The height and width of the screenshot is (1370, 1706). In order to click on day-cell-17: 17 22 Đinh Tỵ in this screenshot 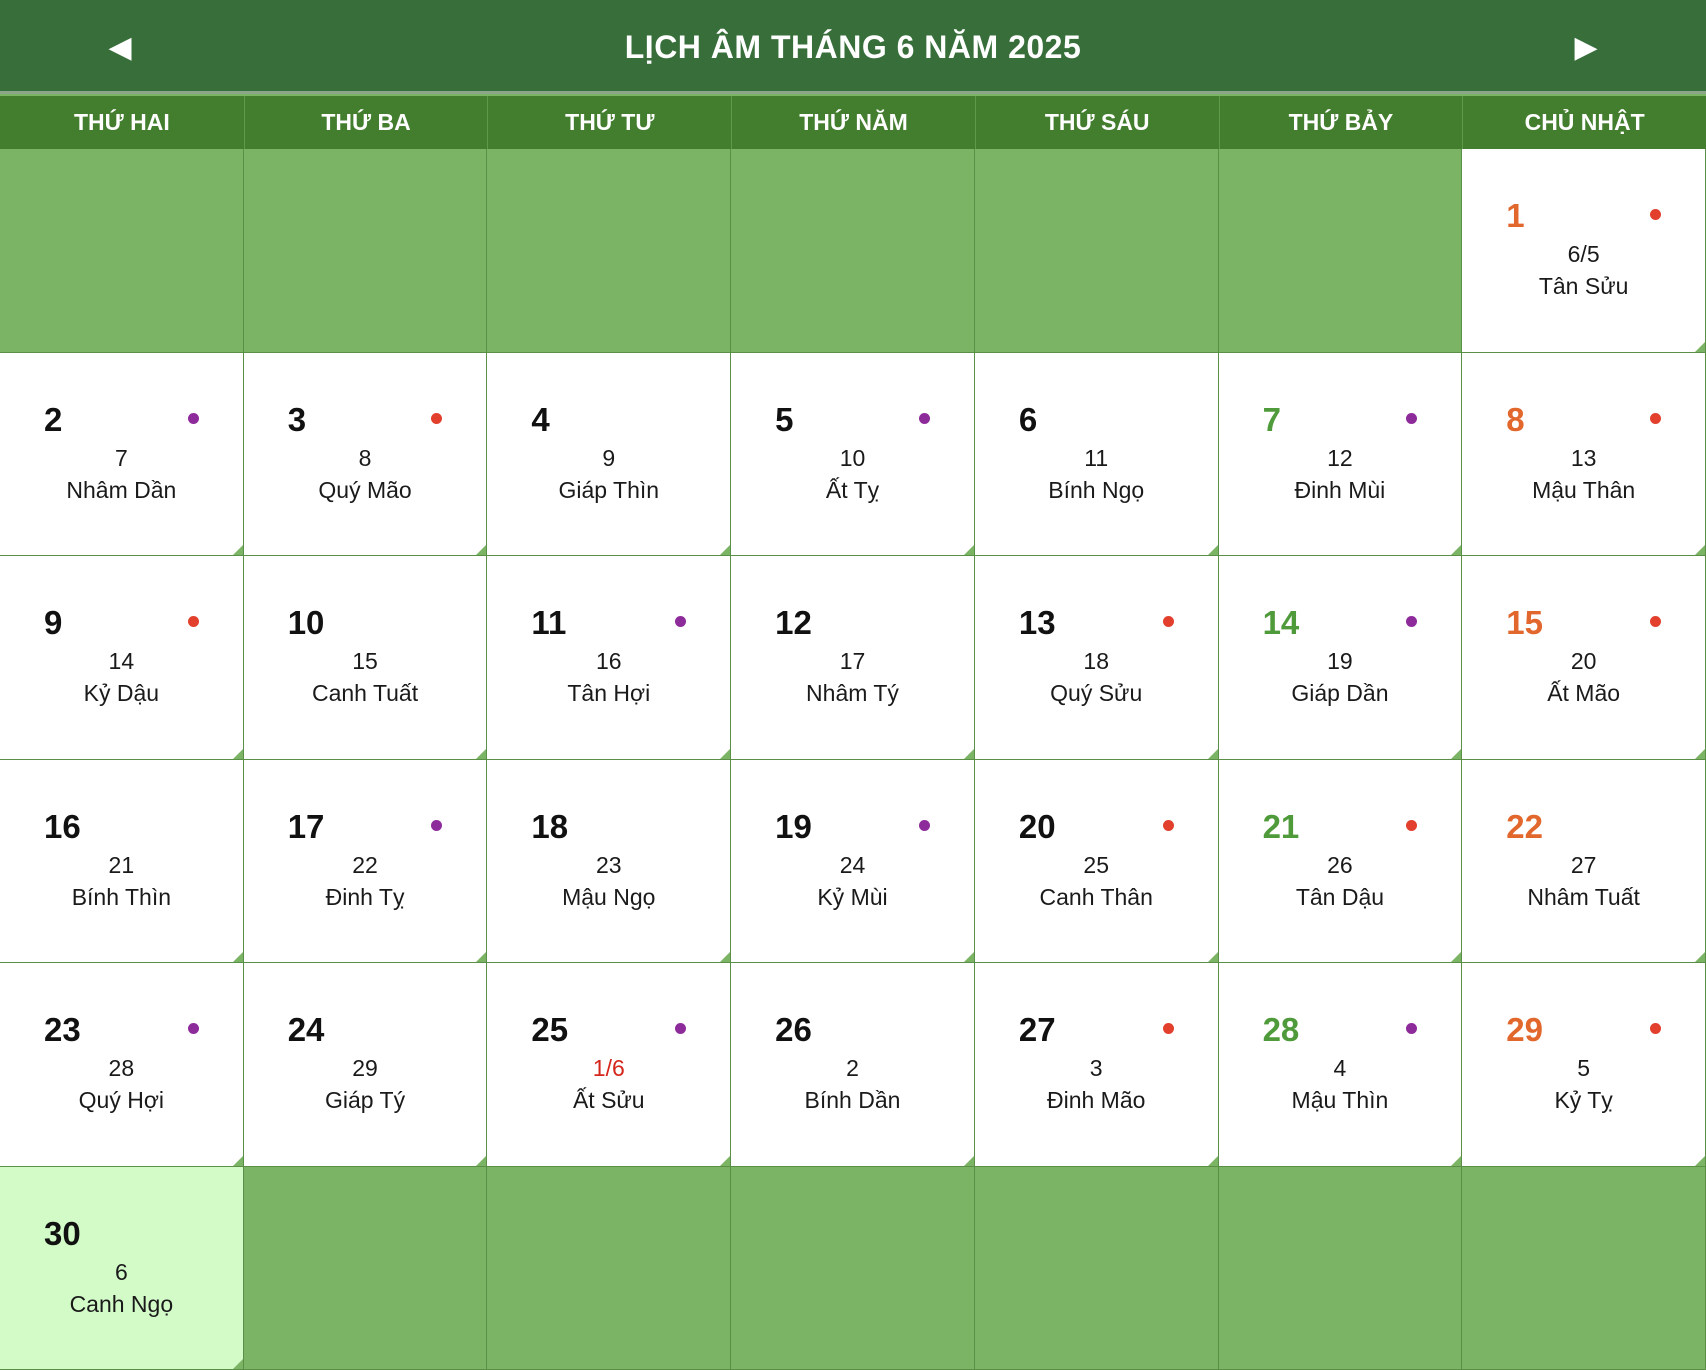, I will do `click(365, 861)`.